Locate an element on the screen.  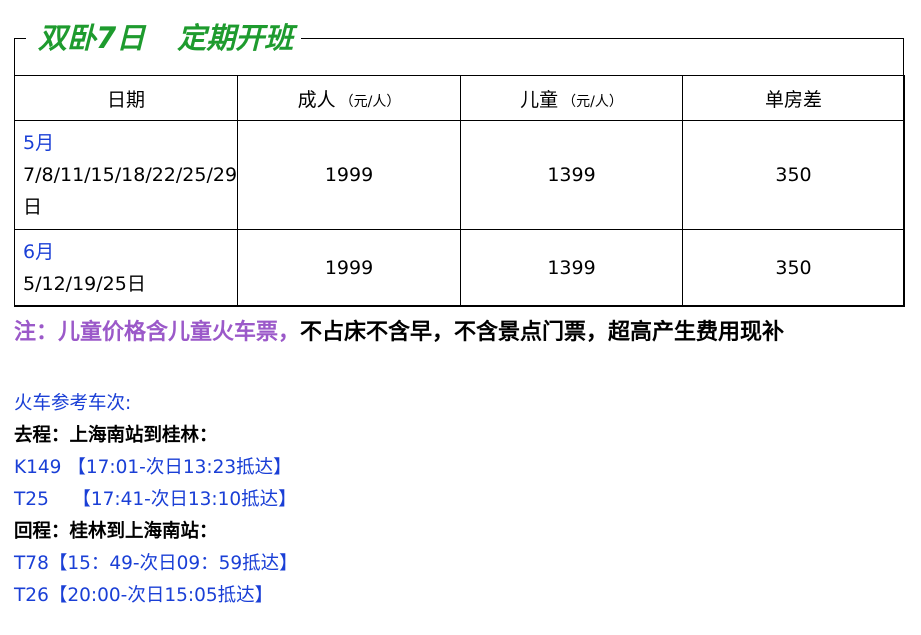
table-header-row: 日期 成人 （元/人） 儿童 （元/人） 单房差 is located at coordinates (459, 98).